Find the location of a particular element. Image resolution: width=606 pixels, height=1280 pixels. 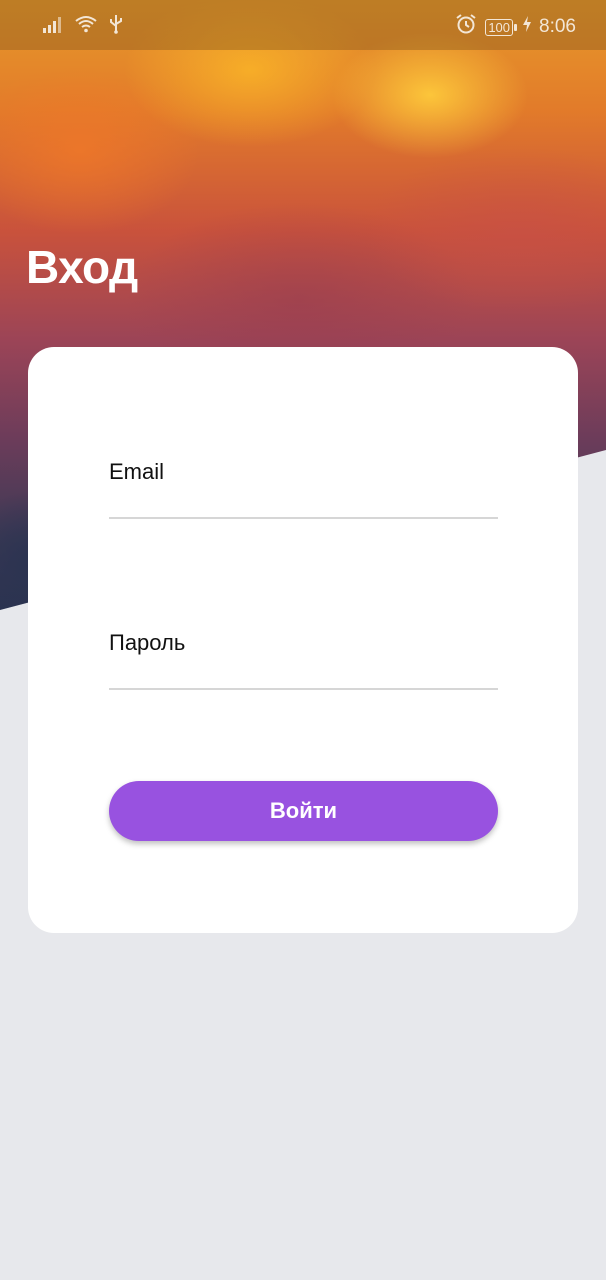

battery-icon: 100 is located at coordinates (501, 27).